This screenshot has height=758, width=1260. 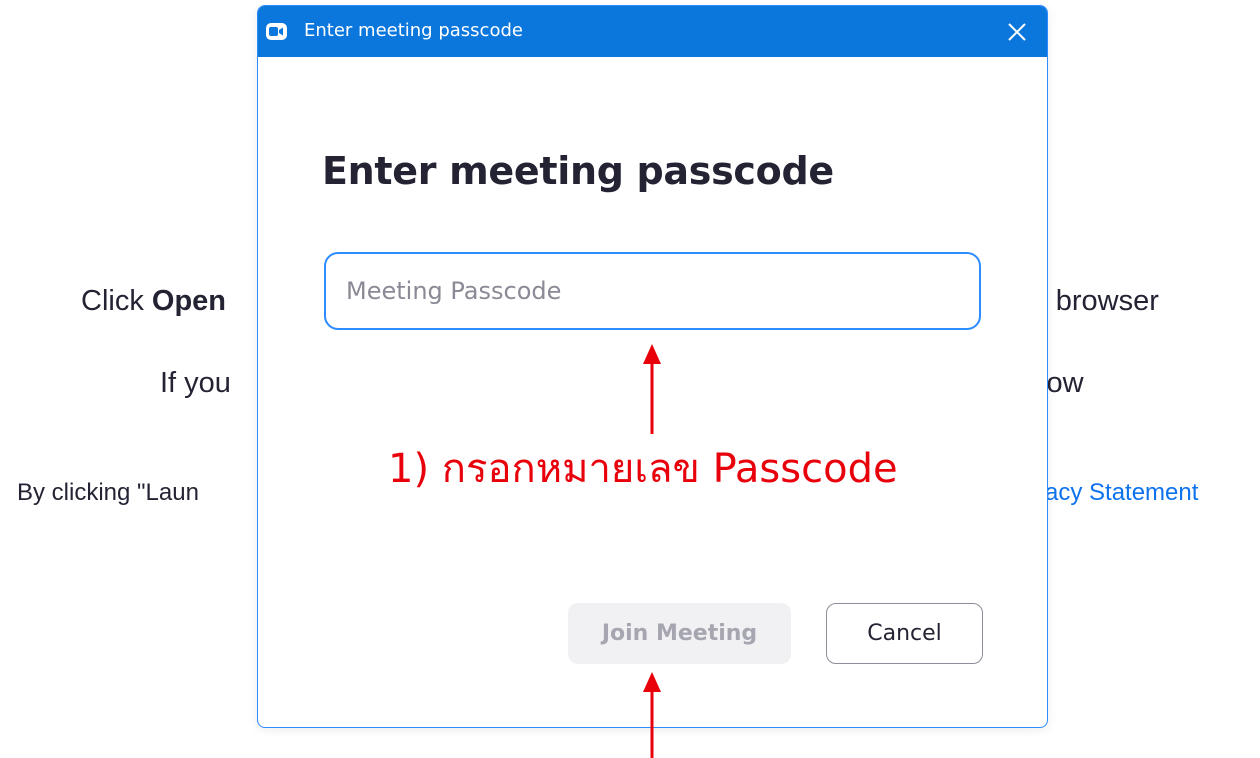 I want to click on background-instruction-line-1: Click Open, so click(x=154, y=301).